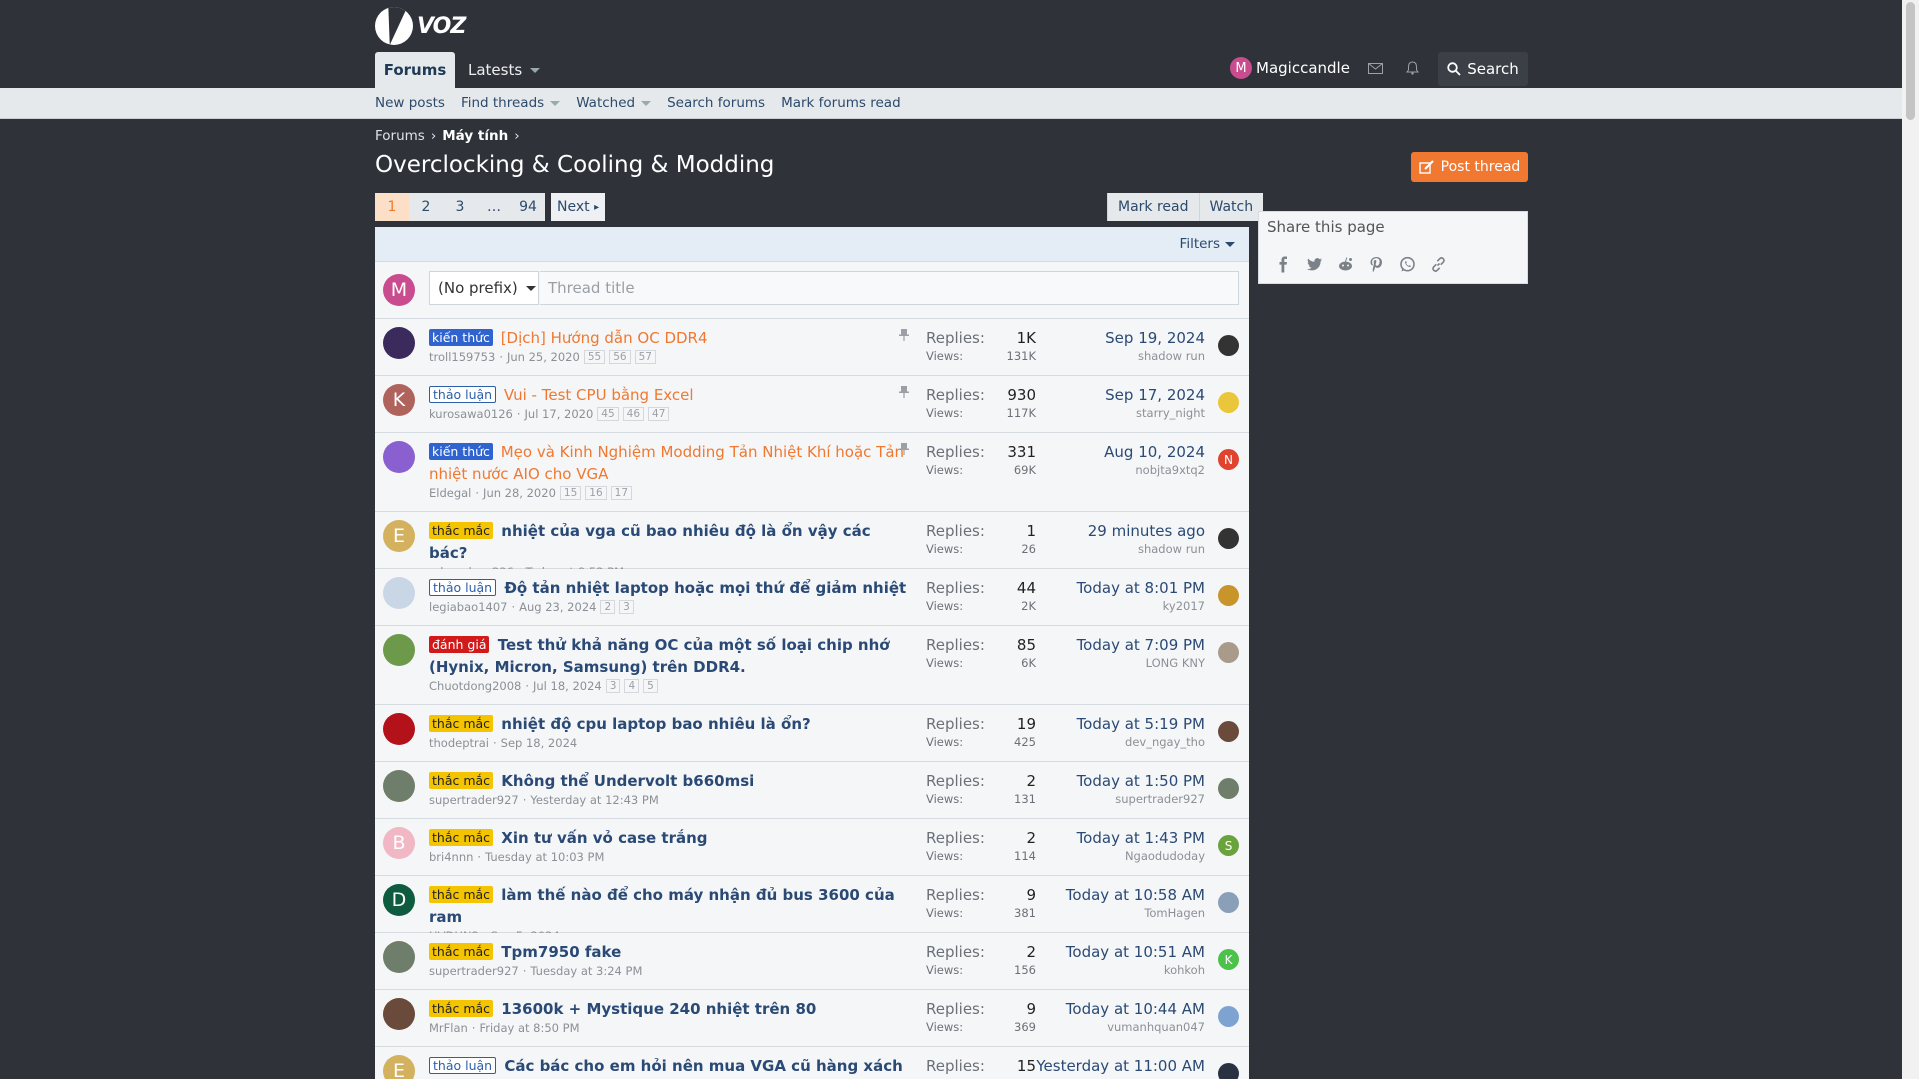 This screenshot has height=1079, width=1919. I want to click on last-post-date: Yesterday at 11:00 AM, so click(1120, 1066).